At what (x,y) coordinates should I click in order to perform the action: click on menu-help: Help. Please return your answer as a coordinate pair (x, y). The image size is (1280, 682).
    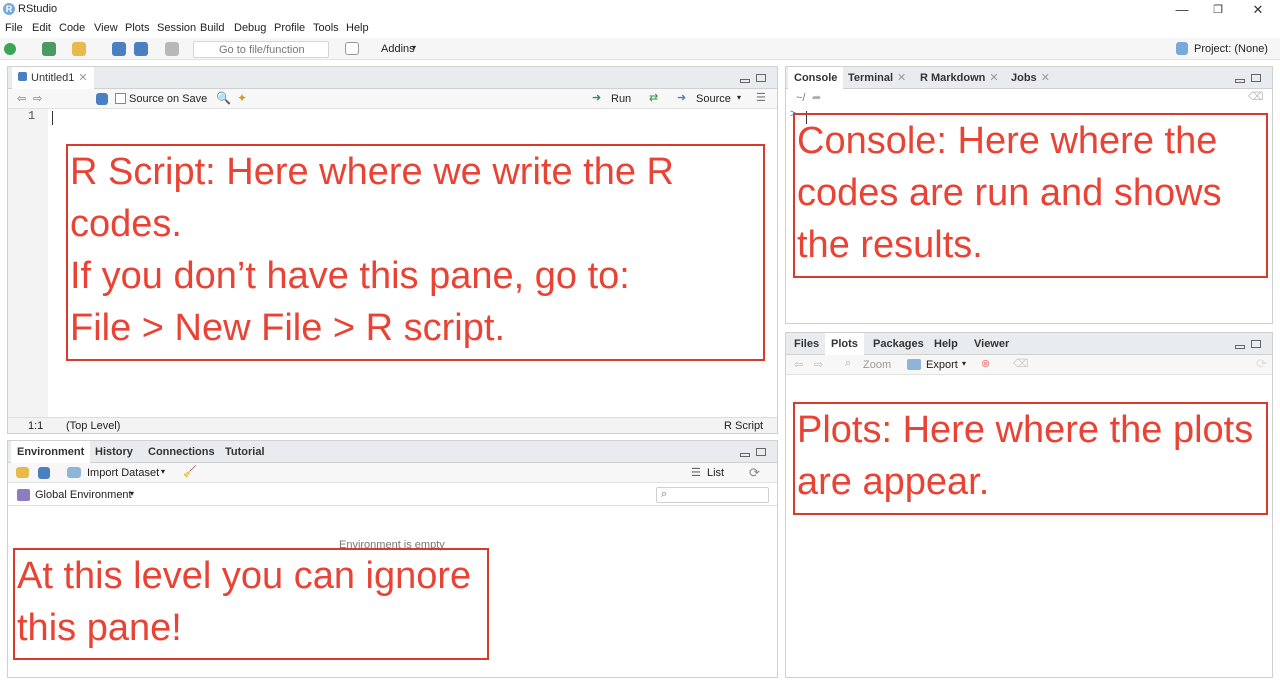
    Looking at the image, I should click on (357, 28).